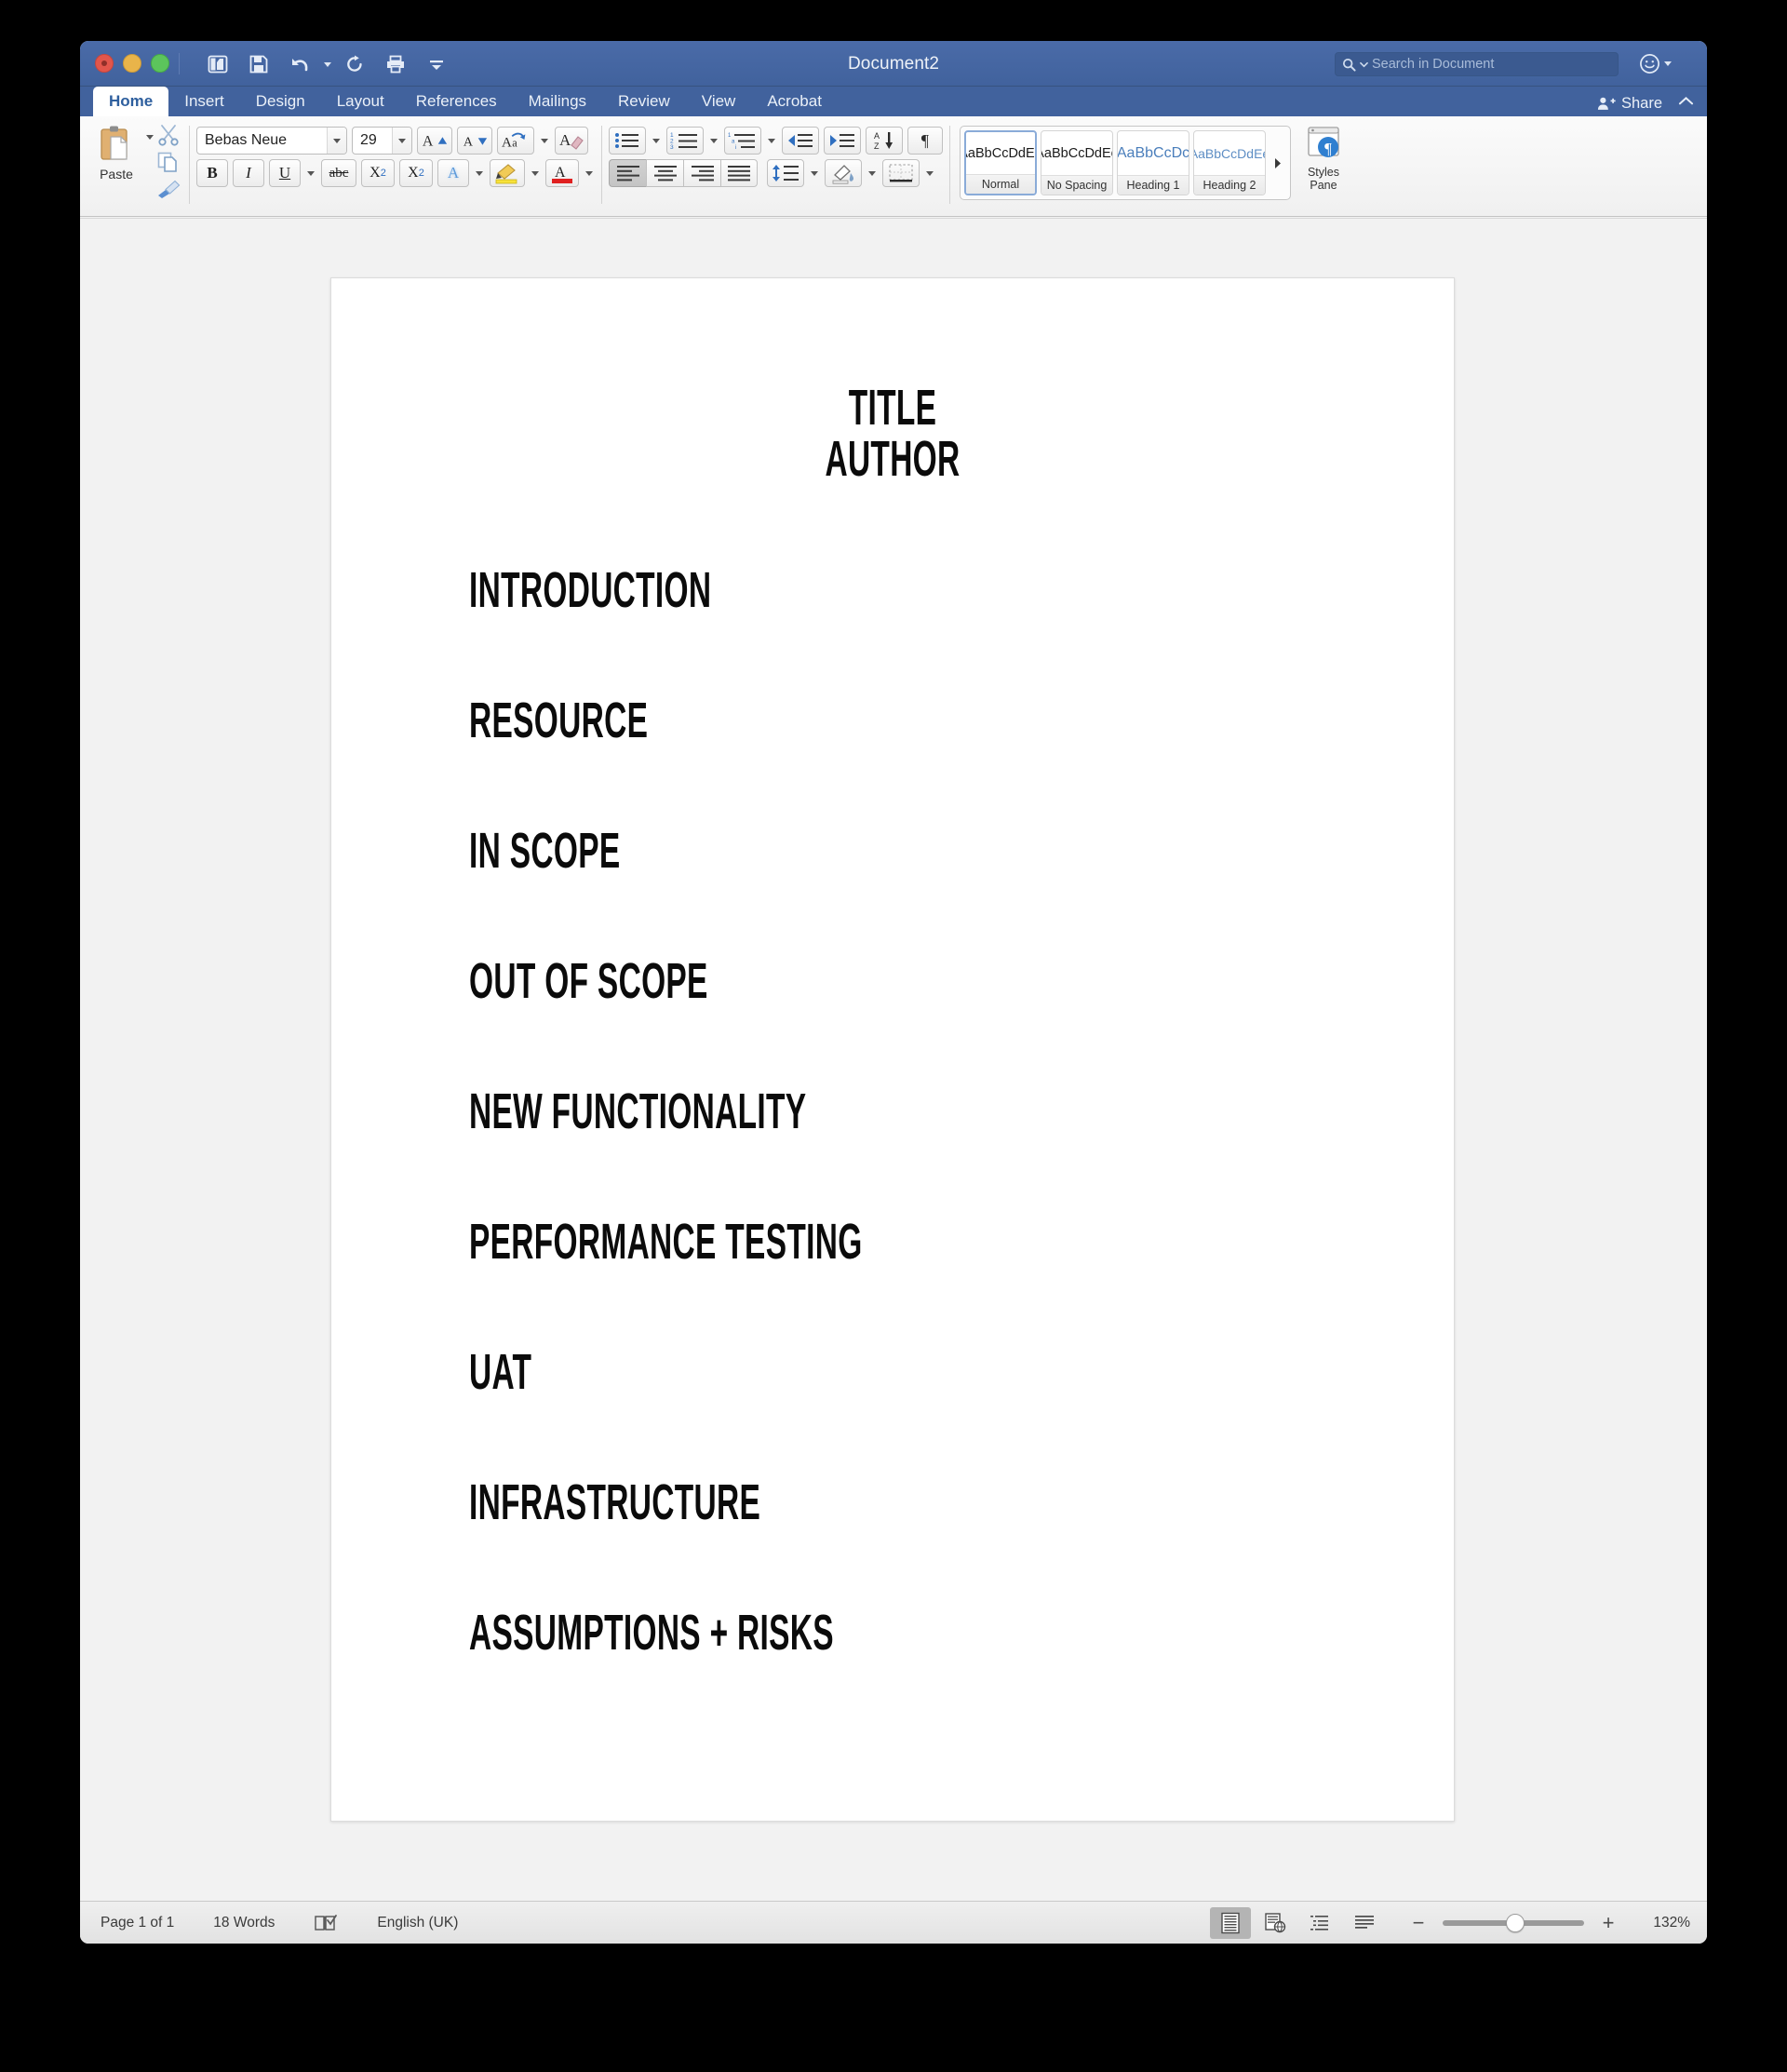  What do you see at coordinates (794, 101) in the screenshot?
I see `tab-acrobat: Acrobat` at bounding box center [794, 101].